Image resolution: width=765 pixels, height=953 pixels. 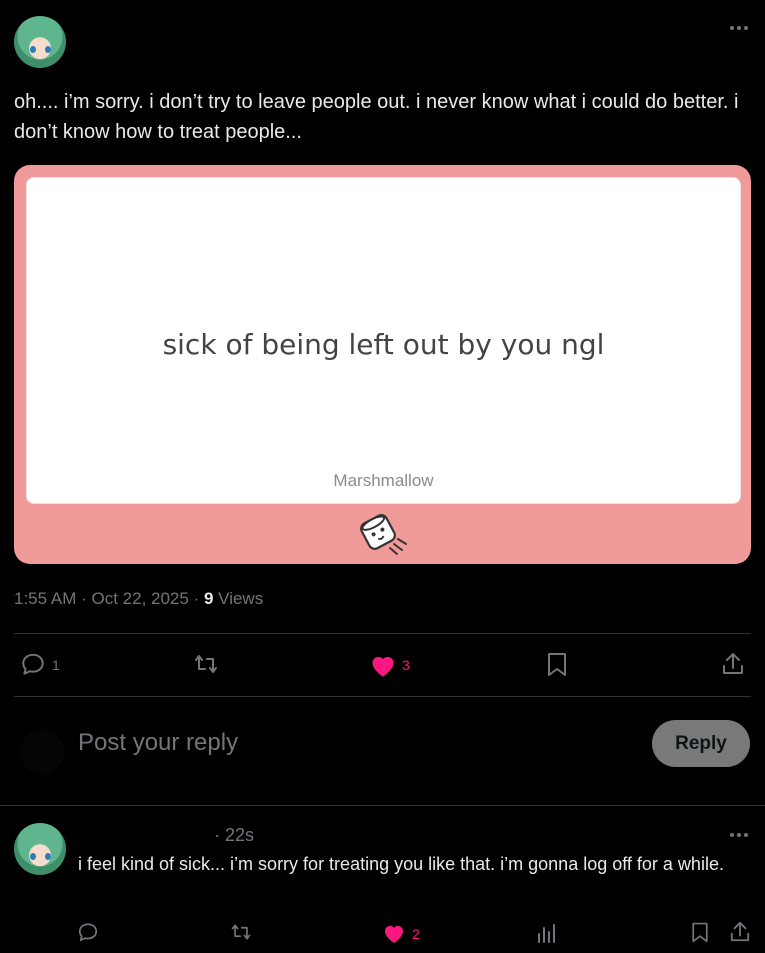 I want to click on reply-share-icon, so click(x=740, y=932).